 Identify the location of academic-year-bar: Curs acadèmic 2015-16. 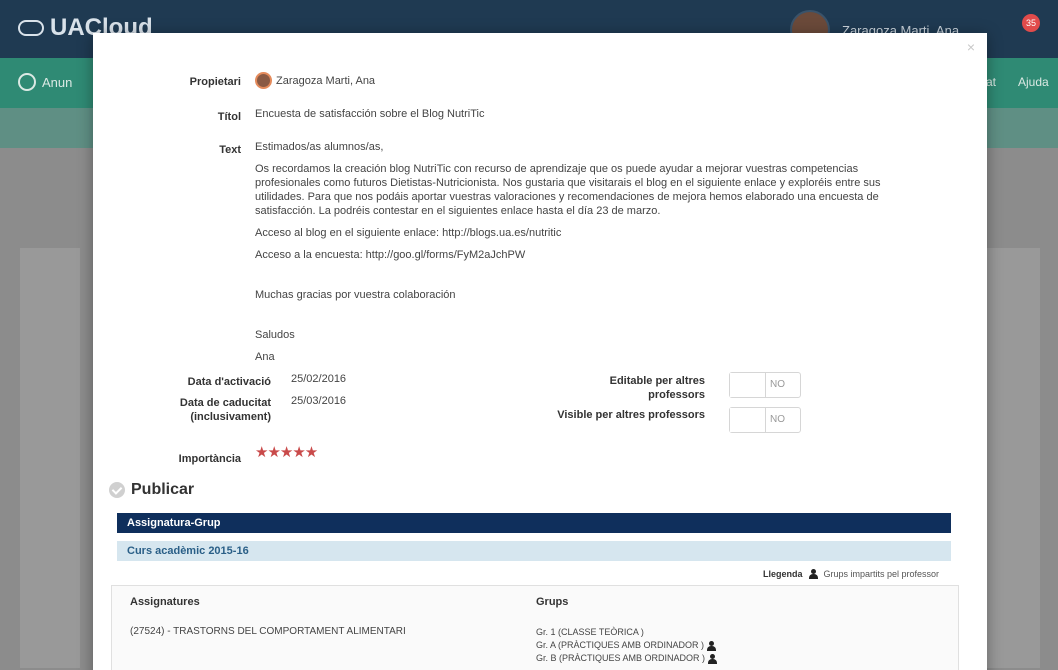
(534, 551).